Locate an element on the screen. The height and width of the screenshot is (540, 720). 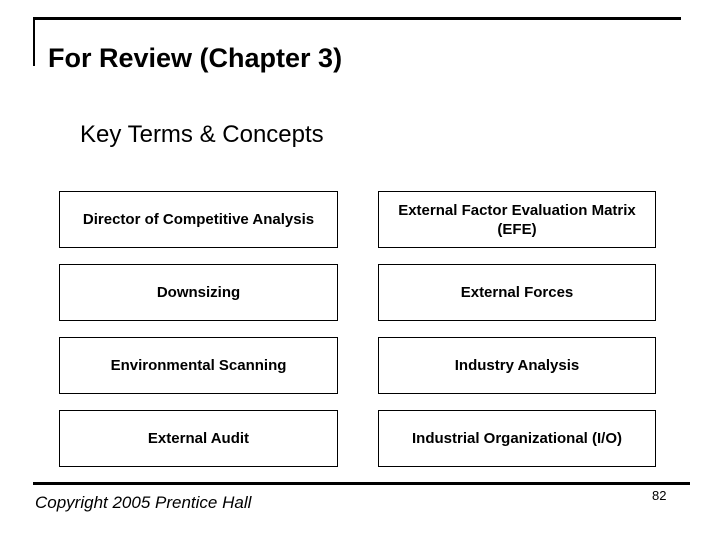
term-box-environmental-scanning: Environmental Scanning is located at coordinates (198, 365).